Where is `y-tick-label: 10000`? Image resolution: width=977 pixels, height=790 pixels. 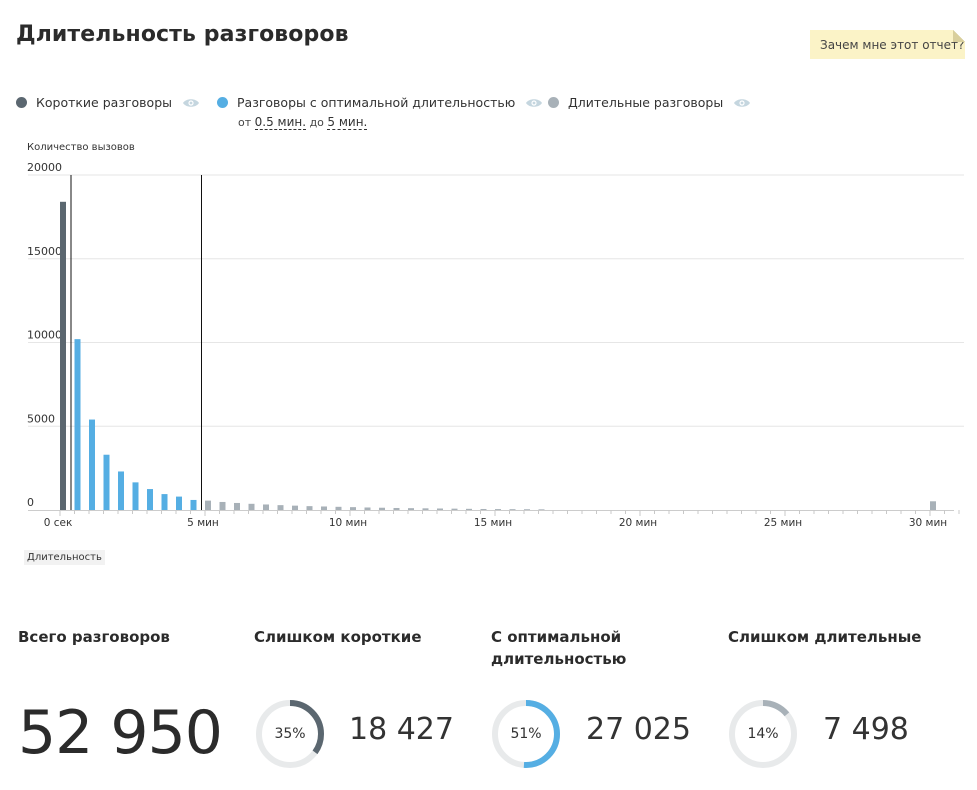 y-tick-label: 10000 is located at coordinates (44, 335).